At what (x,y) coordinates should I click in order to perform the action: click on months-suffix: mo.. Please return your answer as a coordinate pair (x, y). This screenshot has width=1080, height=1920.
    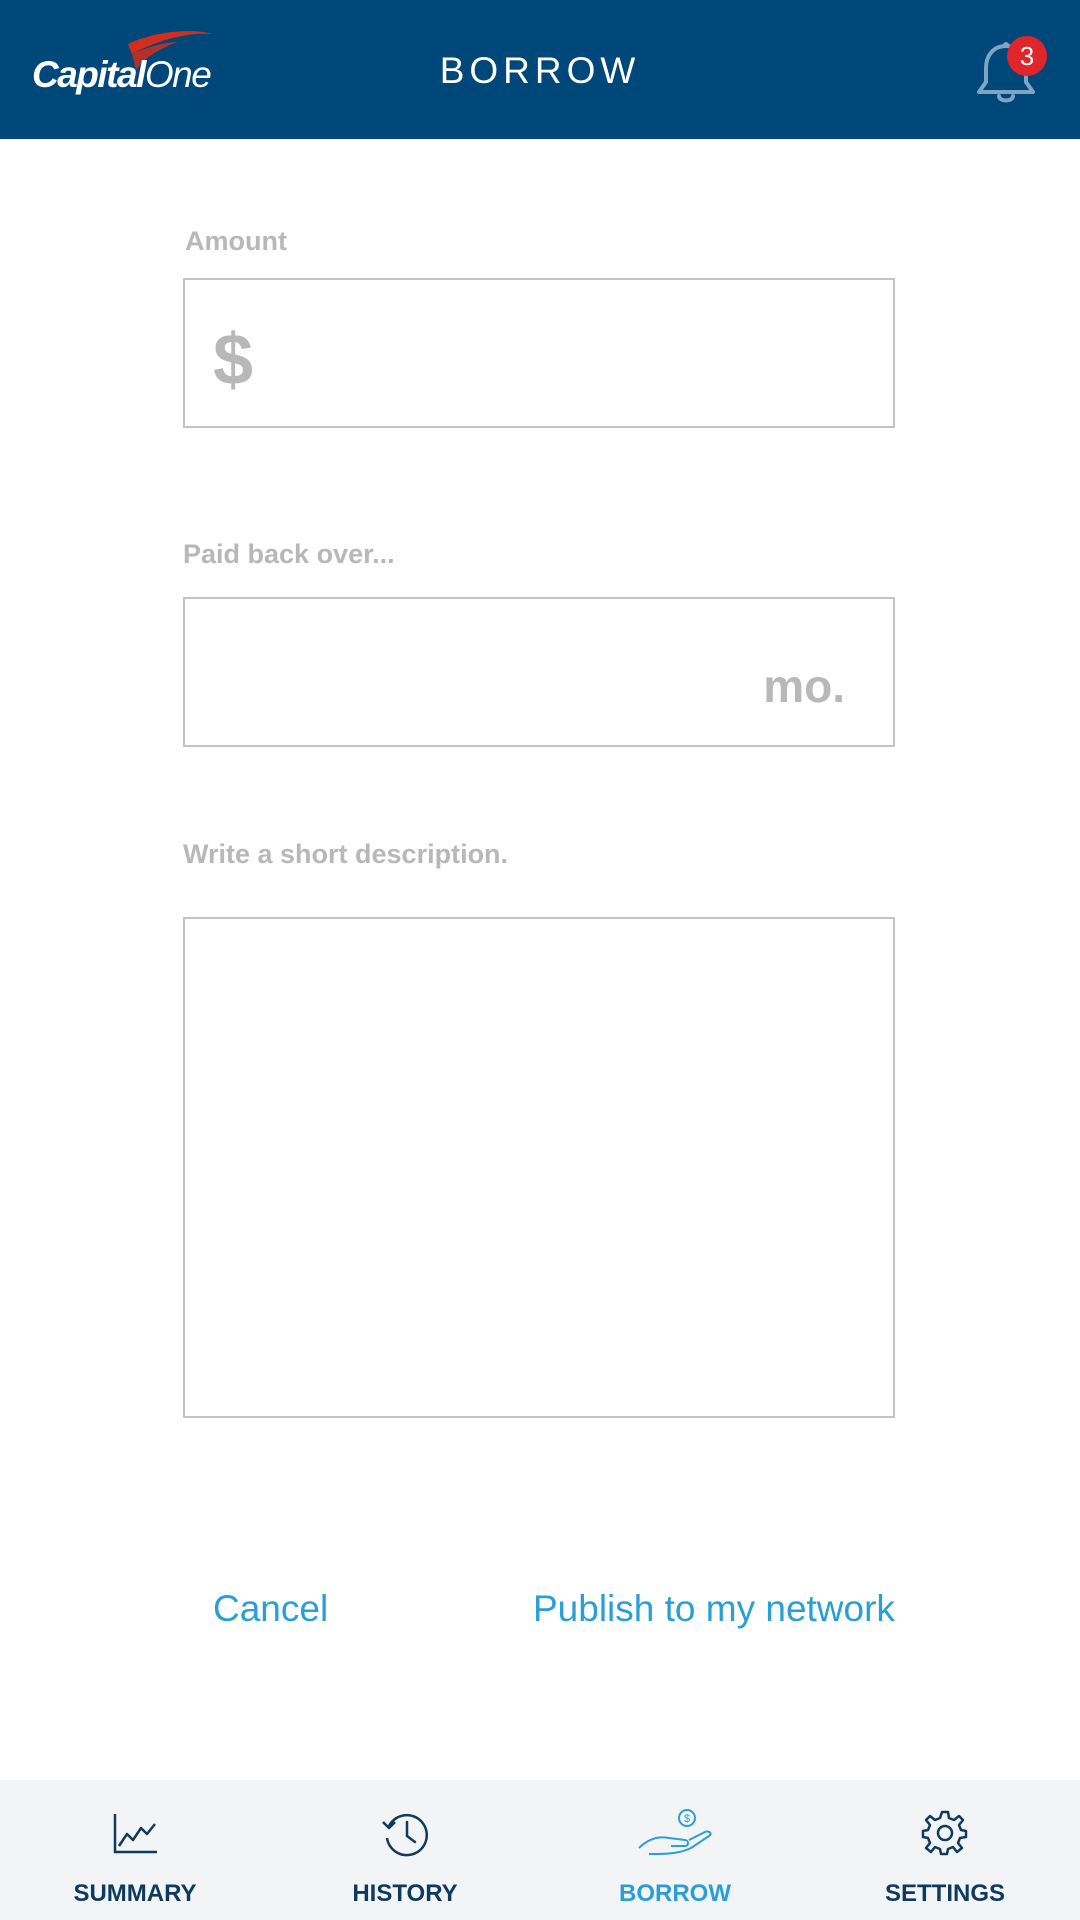
    Looking at the image, I should click on (804, 686).